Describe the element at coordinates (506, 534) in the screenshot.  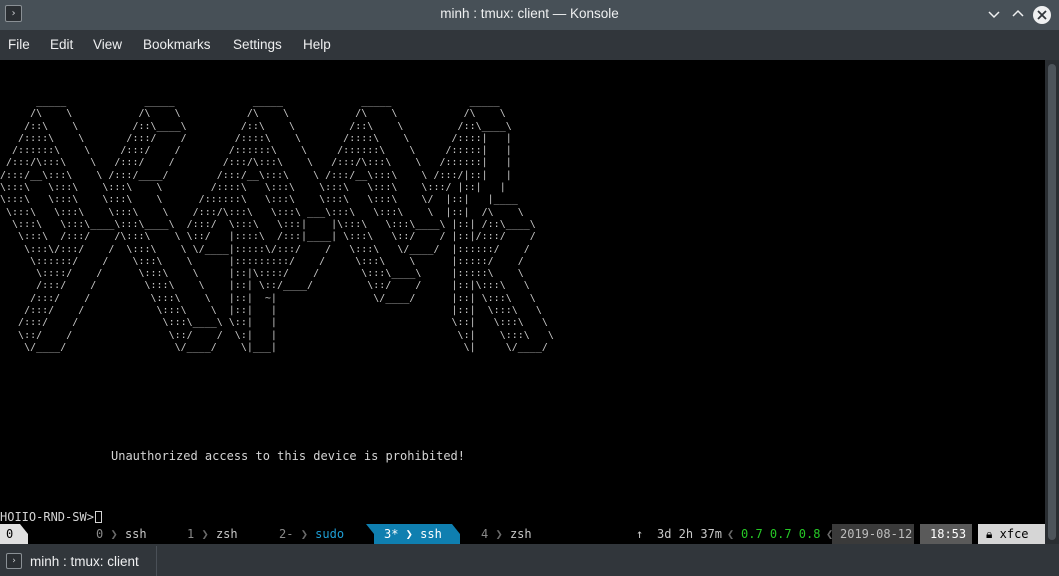
I see `tmux-window-4: 4 ❯ zsh` at that location.